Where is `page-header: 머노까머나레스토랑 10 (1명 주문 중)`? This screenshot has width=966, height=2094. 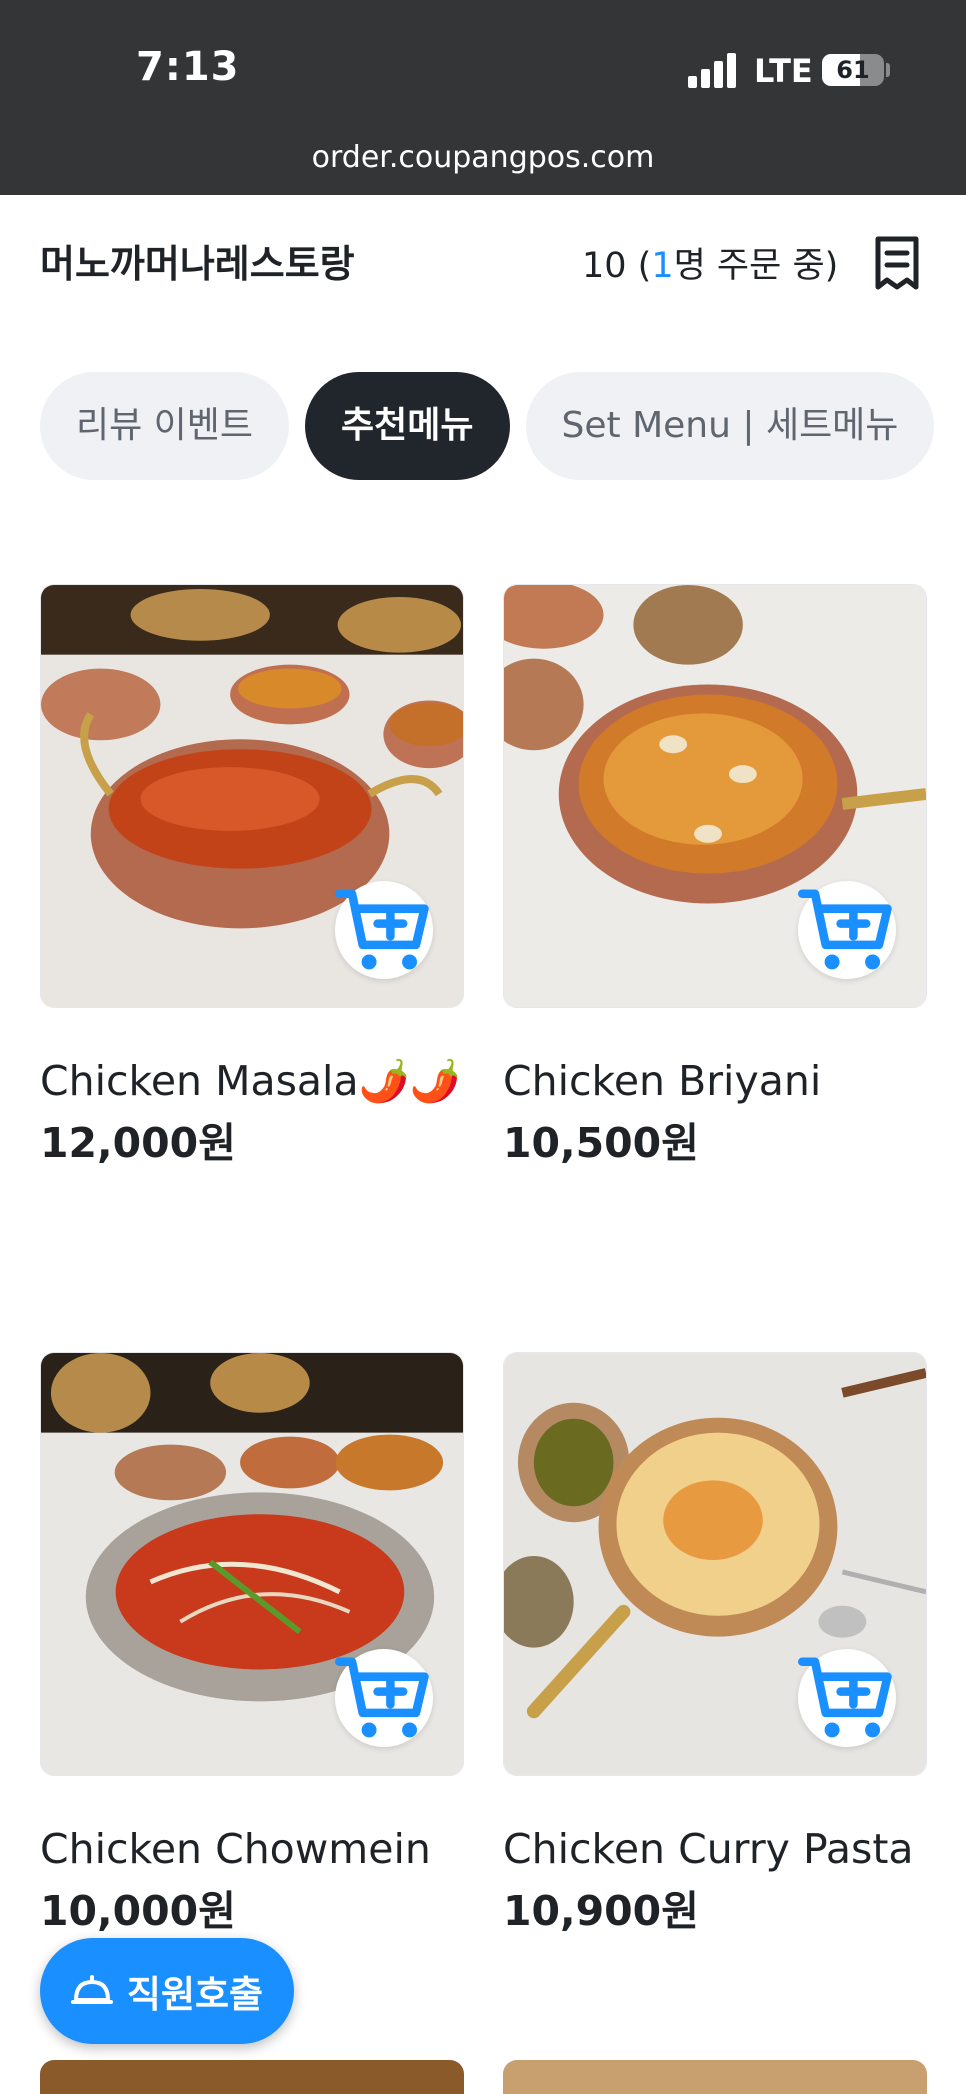 page-header: 머노까머나레스토랑 10 (1명 주문 중) is located at coordinates (483, 260).